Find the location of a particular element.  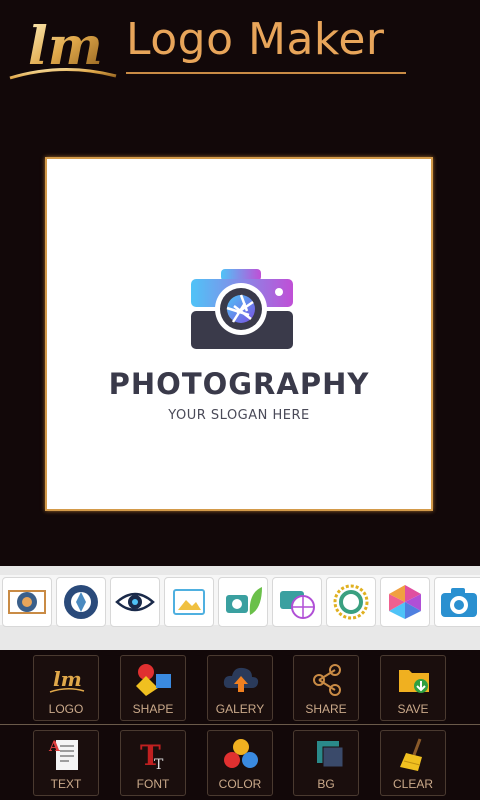

folder-save-icon is located at coordinates (414, 681).